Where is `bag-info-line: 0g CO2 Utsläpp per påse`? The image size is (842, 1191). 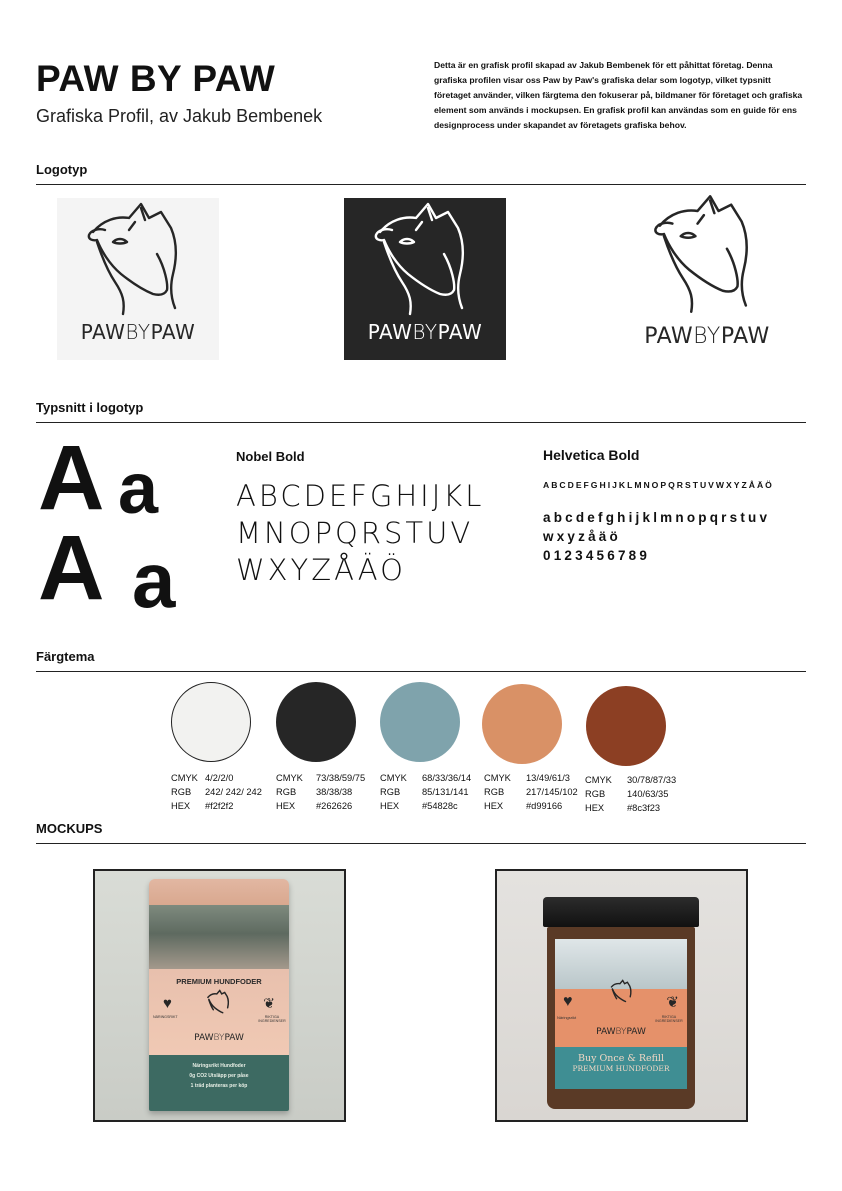 bag-info-line: 0g CO2 Utsläpp per påse is located at coordinates (219, 1076).